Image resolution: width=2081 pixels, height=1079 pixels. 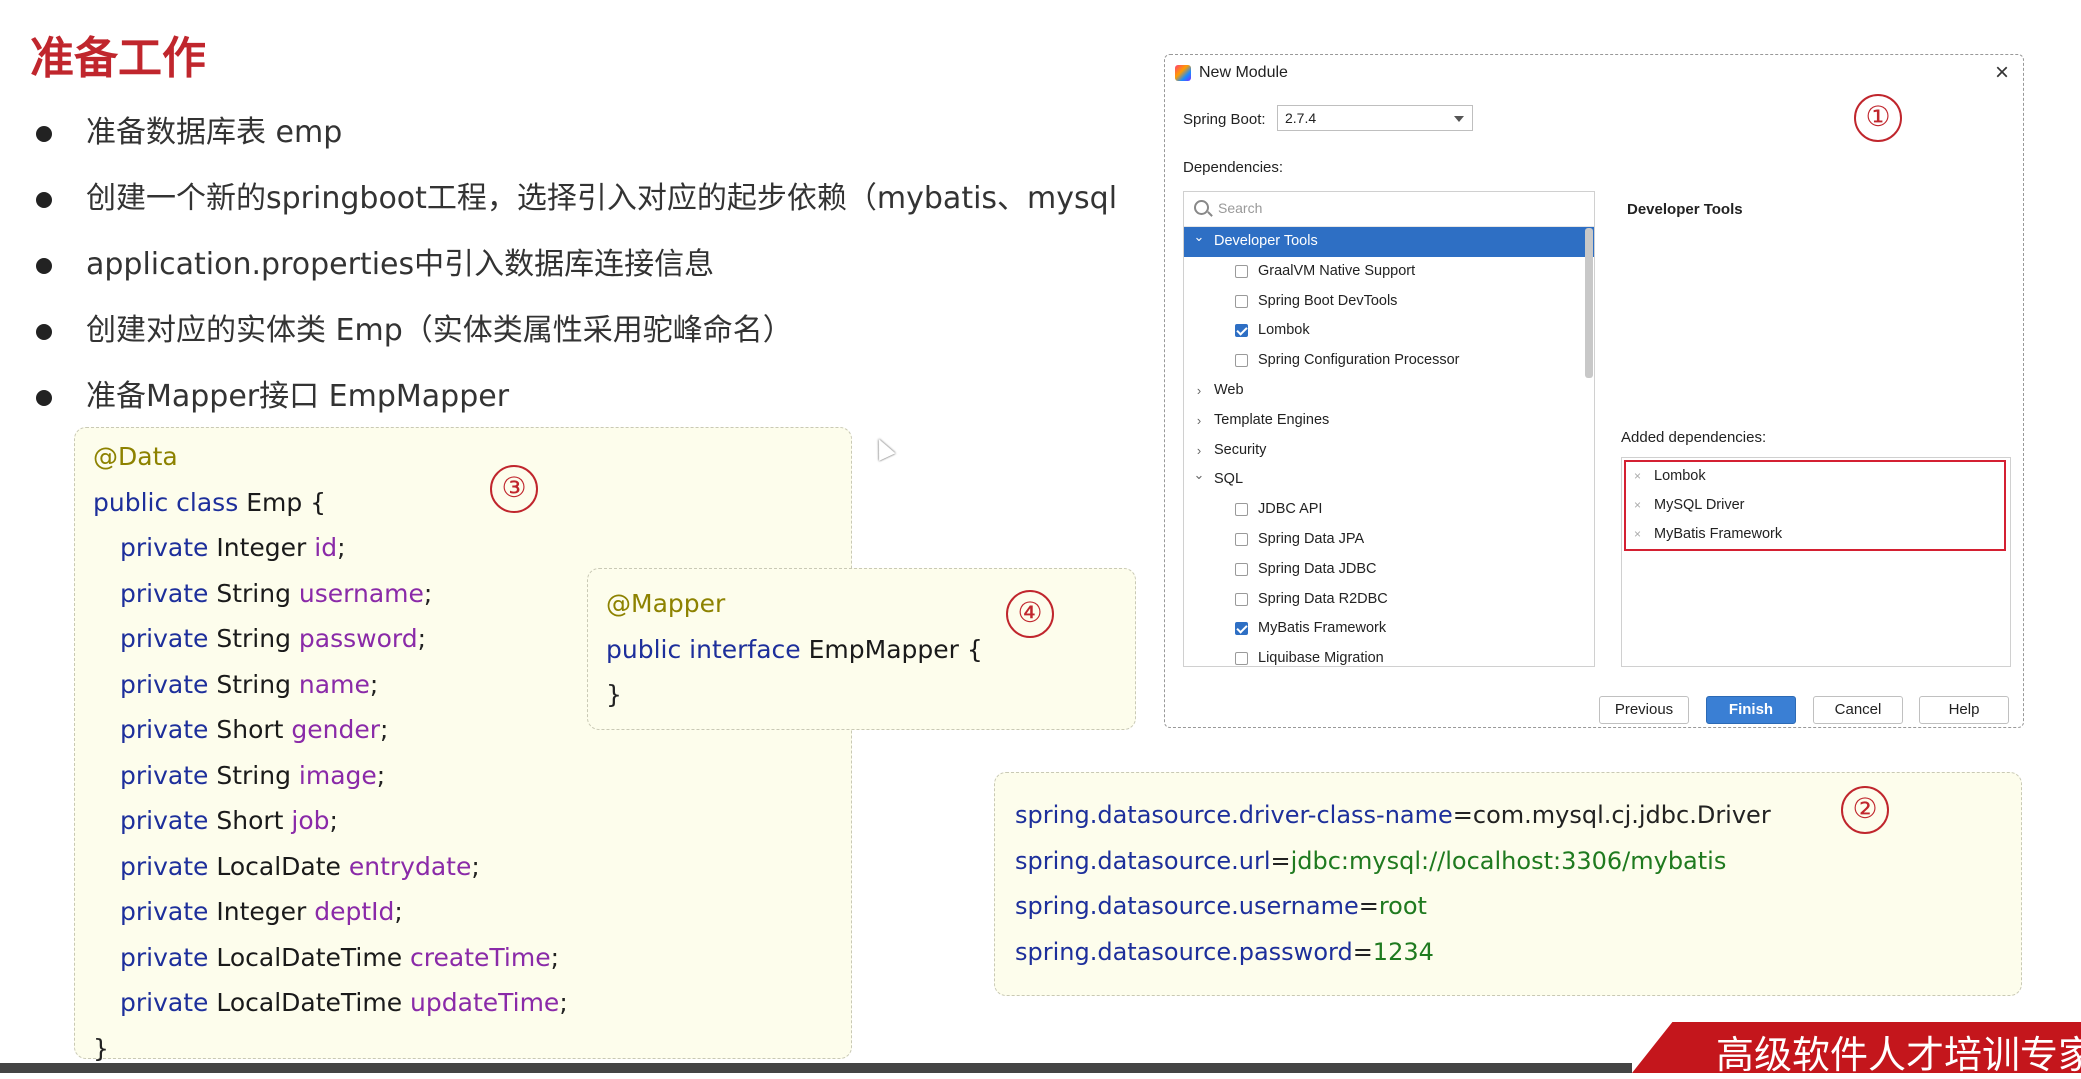 What do you see at coordinates (1389, 600) in the screenshot?
I see `dependency-item: Spring Data R2DBC` at bounding box center [1389, 600].